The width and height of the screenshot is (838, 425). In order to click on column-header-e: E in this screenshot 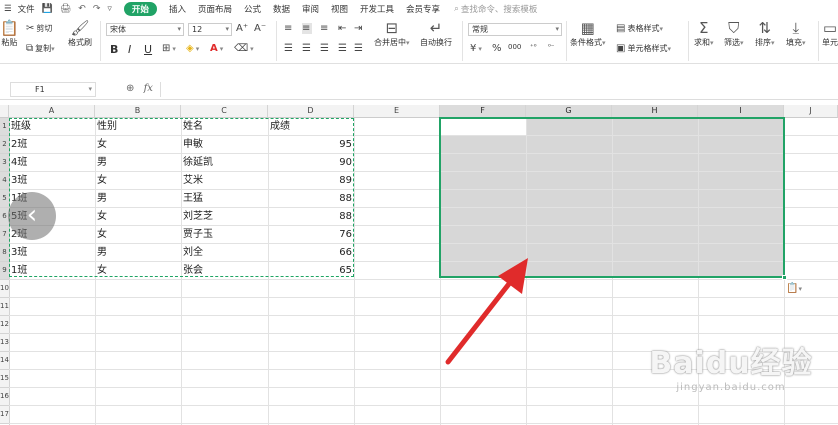, I will do `click(397, 111)`.